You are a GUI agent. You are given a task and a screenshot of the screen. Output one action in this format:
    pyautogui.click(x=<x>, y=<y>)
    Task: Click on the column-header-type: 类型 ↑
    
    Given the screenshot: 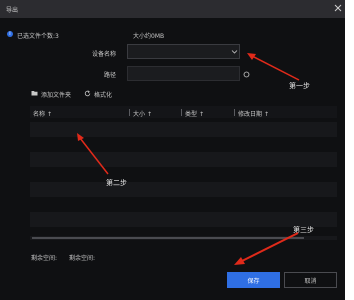 What is the action you would take?
    pyautogui.click(x=194, y=113)
    